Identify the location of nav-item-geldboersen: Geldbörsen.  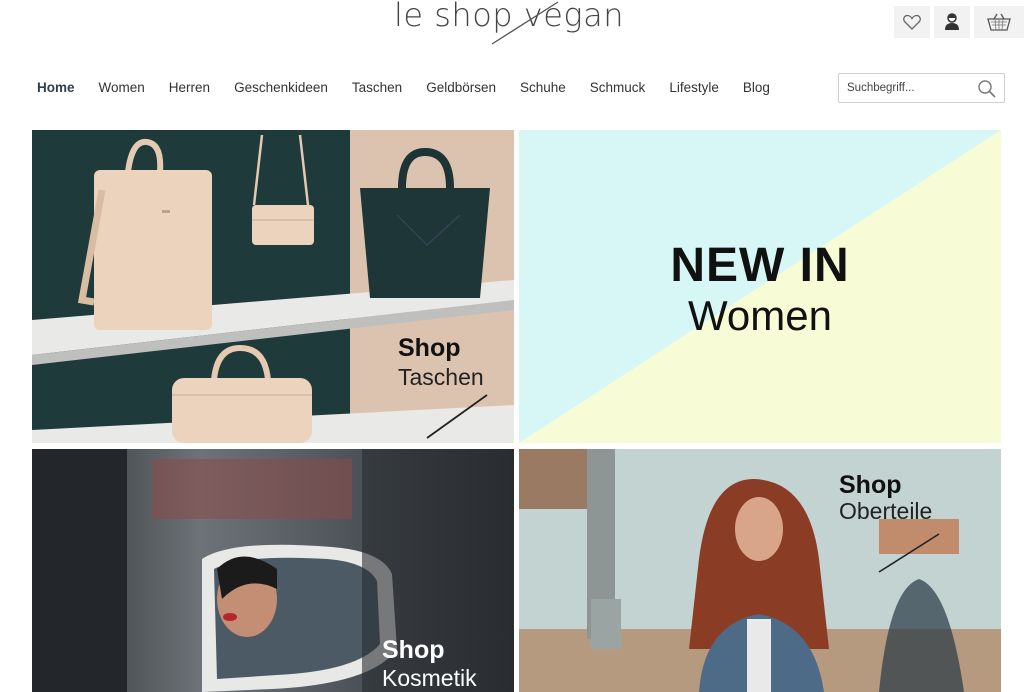
(461, 87).